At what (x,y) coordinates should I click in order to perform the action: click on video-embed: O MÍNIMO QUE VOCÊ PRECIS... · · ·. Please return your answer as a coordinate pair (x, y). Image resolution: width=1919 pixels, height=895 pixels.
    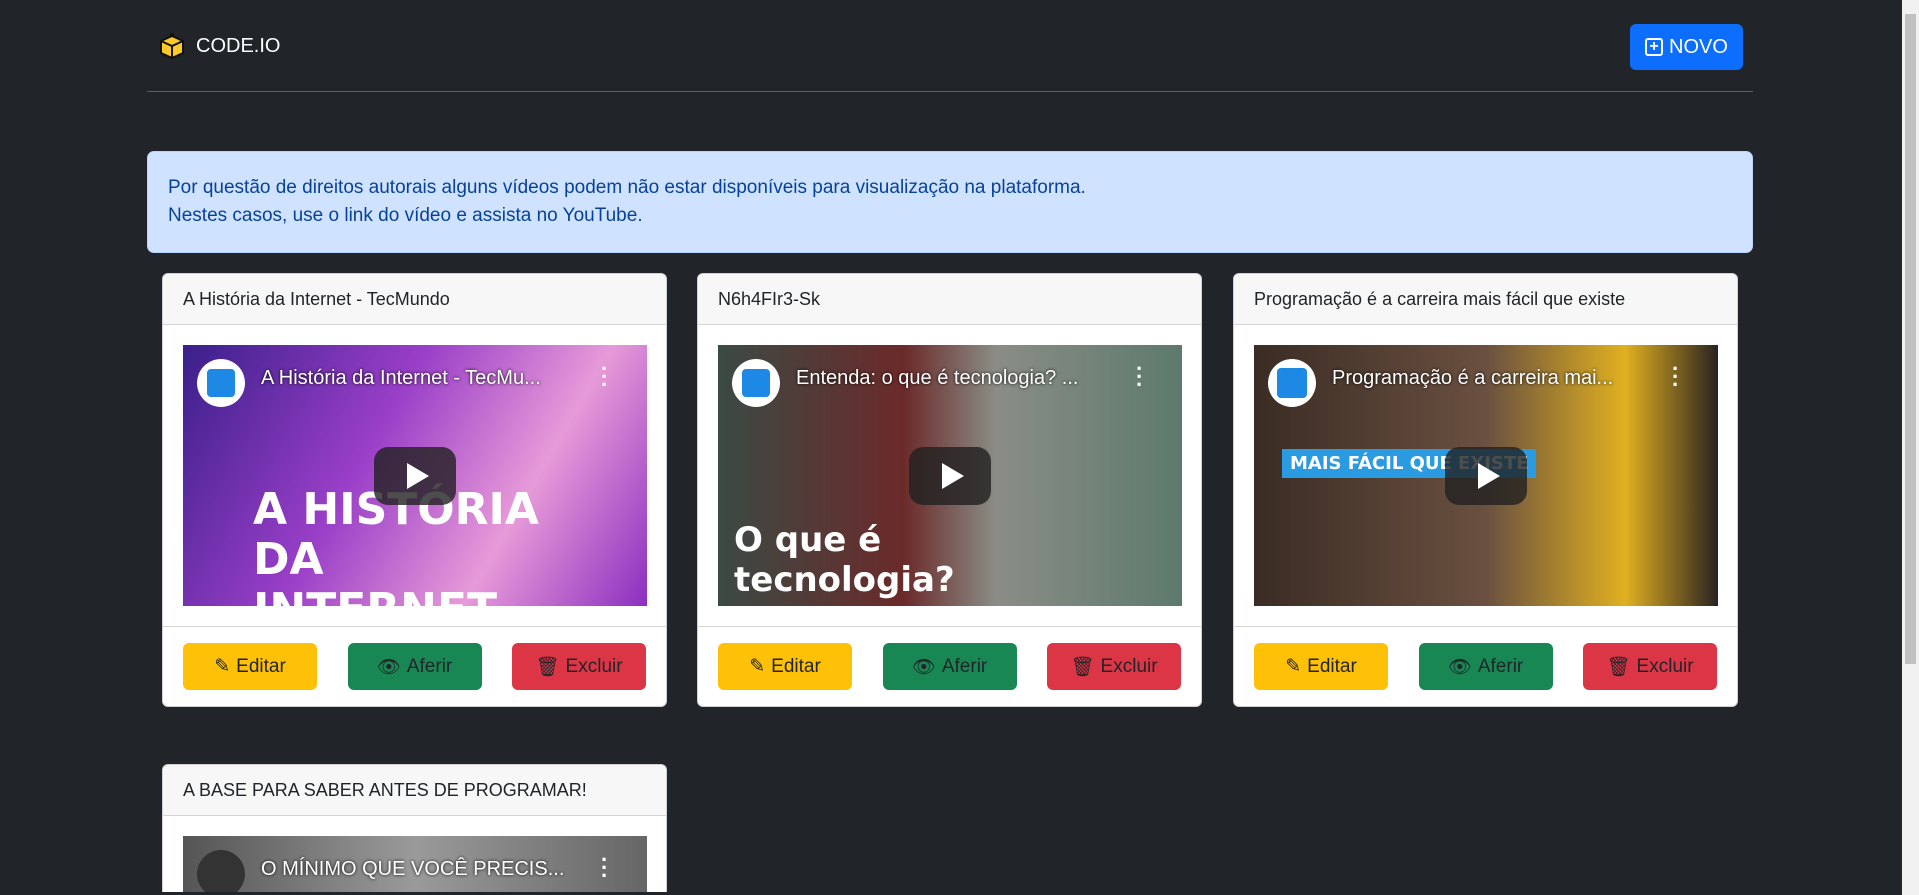
    Looking at the image, I should click on (415, 864).